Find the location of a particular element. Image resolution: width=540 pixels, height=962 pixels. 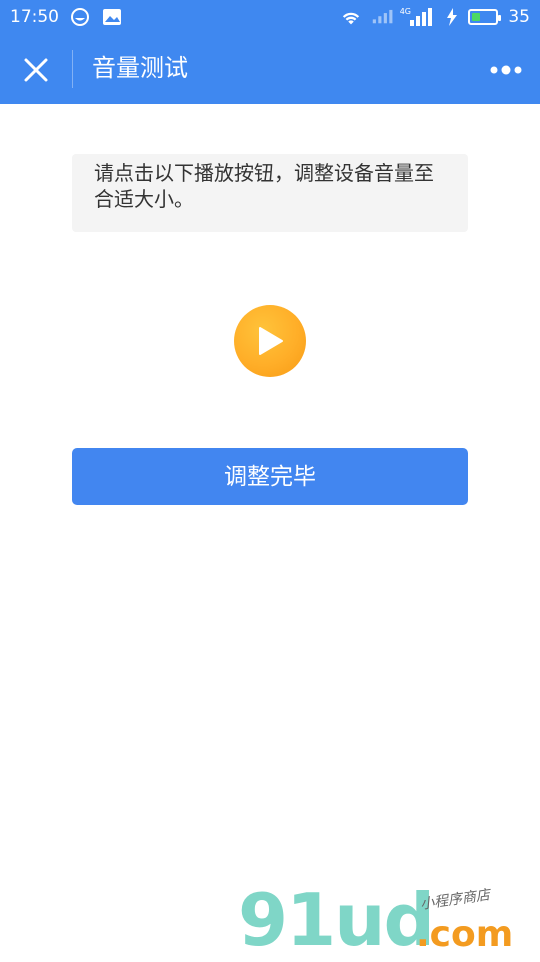

network-label: 4G is located at coordinates (405, 11).